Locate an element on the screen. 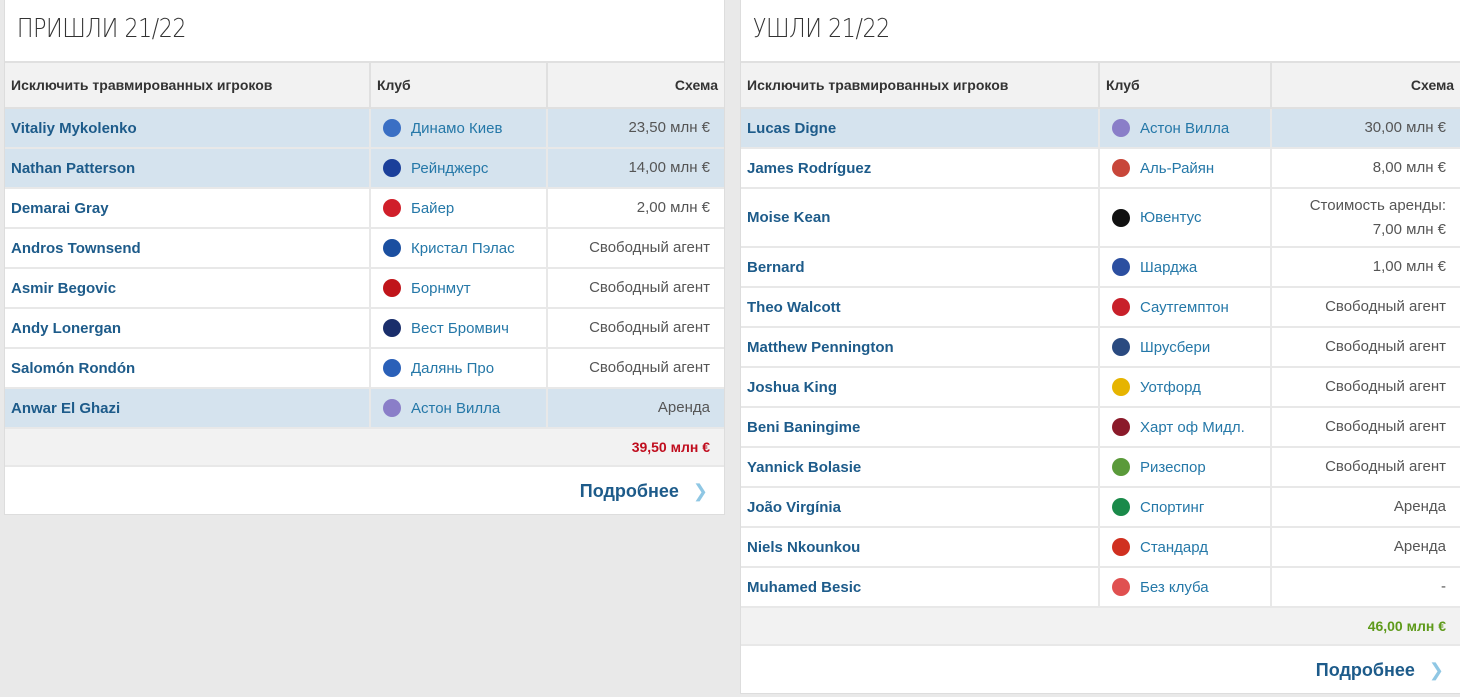 Image resolution: width=1460 pixels, height=697 pixels. fee-value: 1,00 млн € is located at coordinates (1409, 267).